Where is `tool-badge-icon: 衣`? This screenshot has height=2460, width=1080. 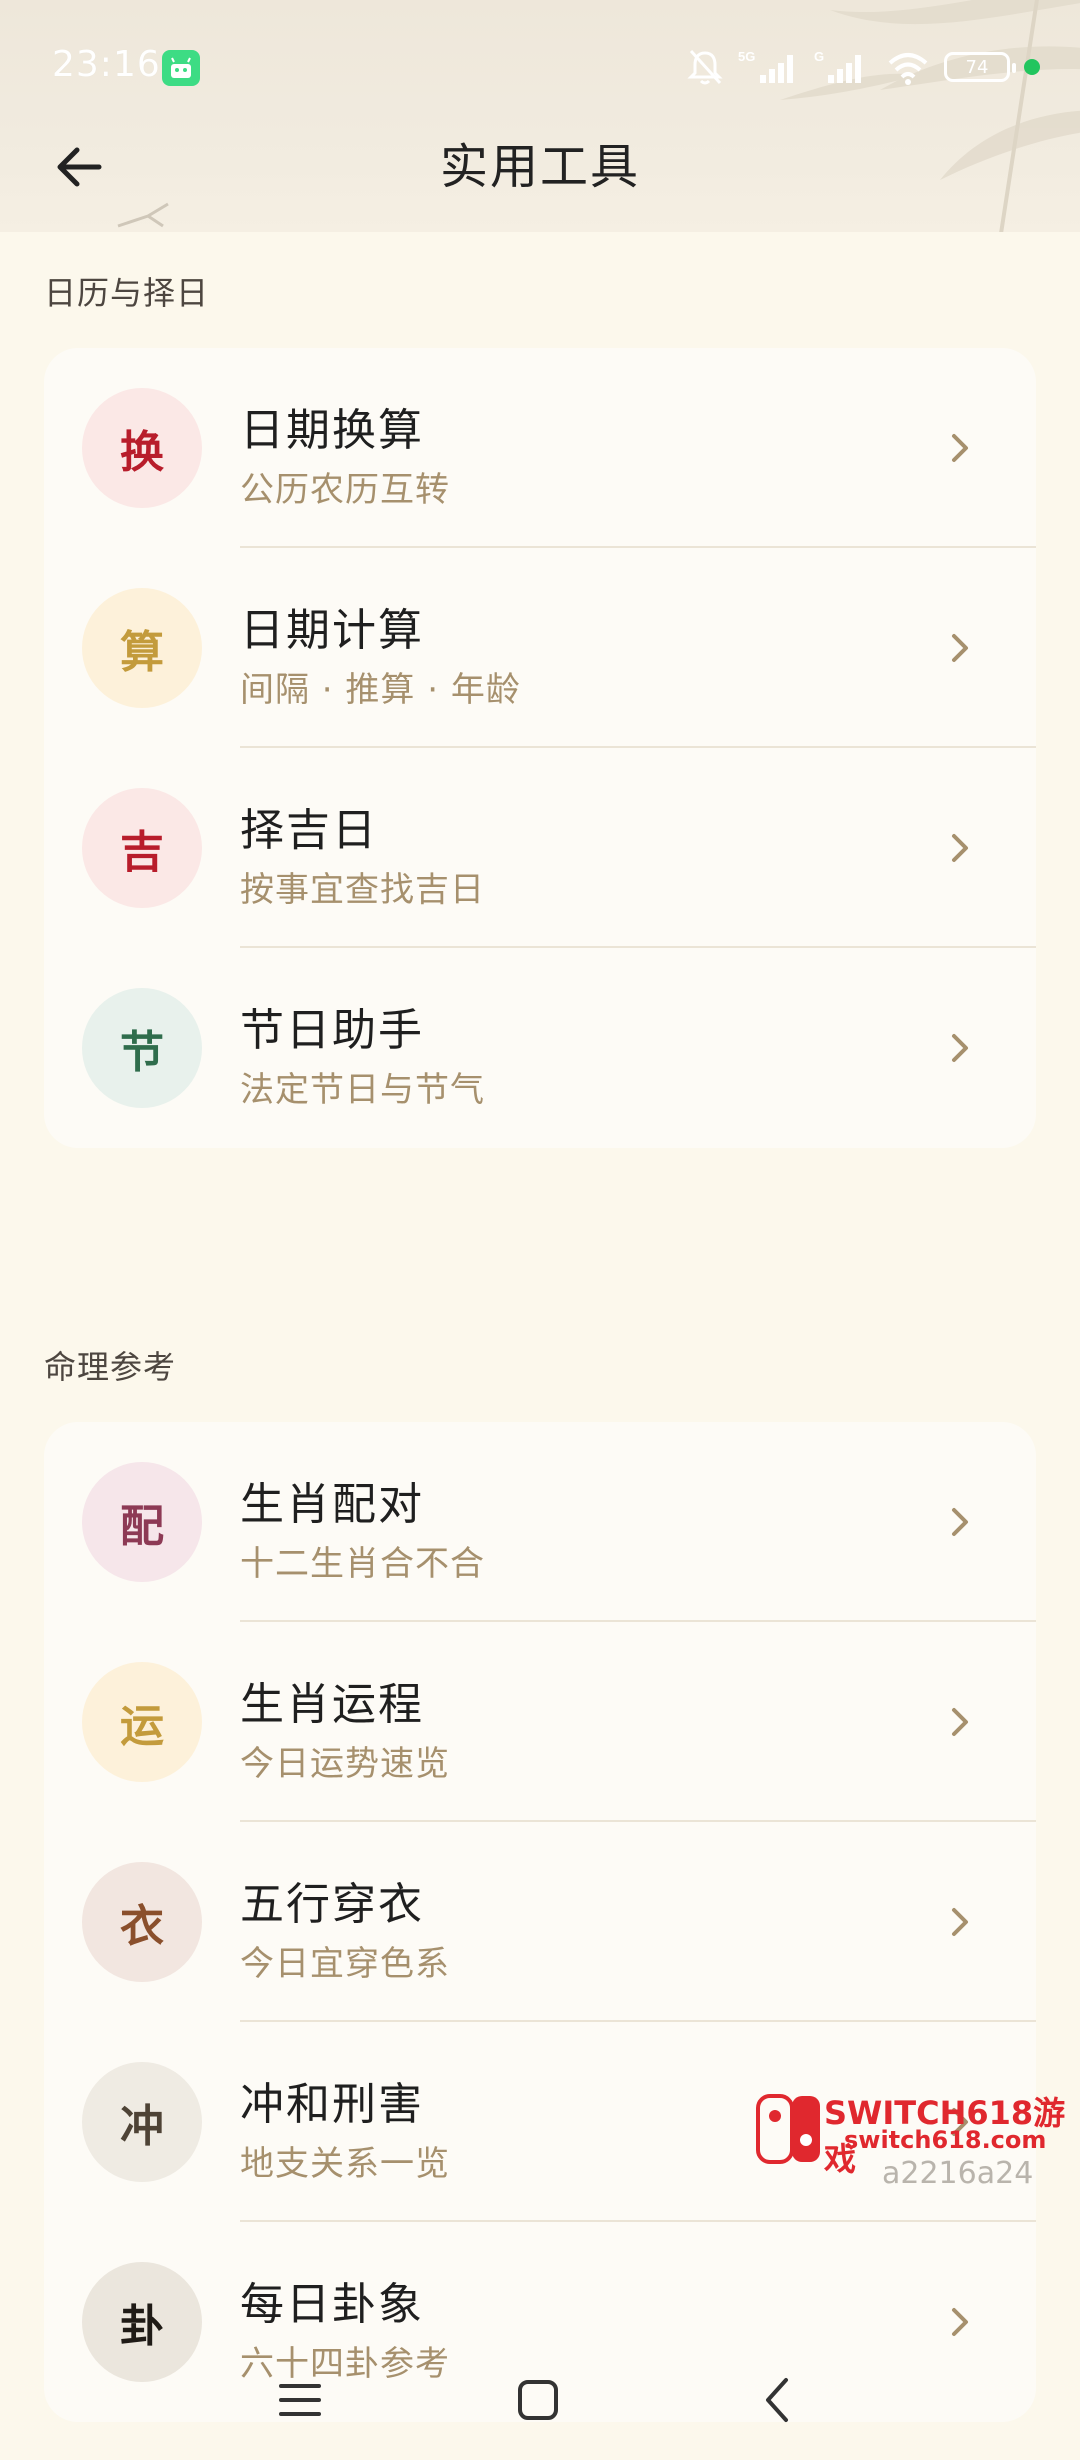
tool-badge-icon: 衣 is located at coordinates (142, 1922).